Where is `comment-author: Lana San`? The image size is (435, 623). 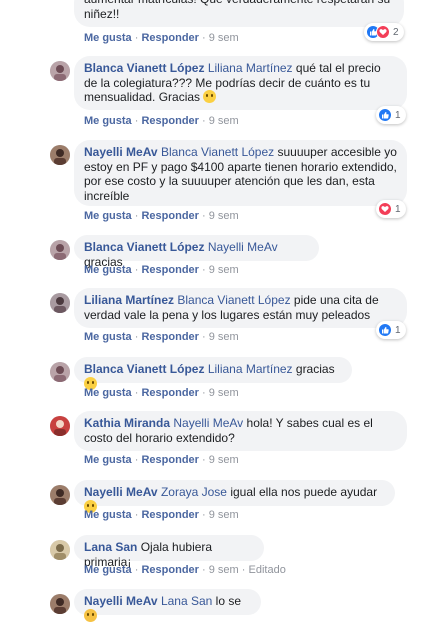 comment-author: Lana San is located at coordinates (110, 547).